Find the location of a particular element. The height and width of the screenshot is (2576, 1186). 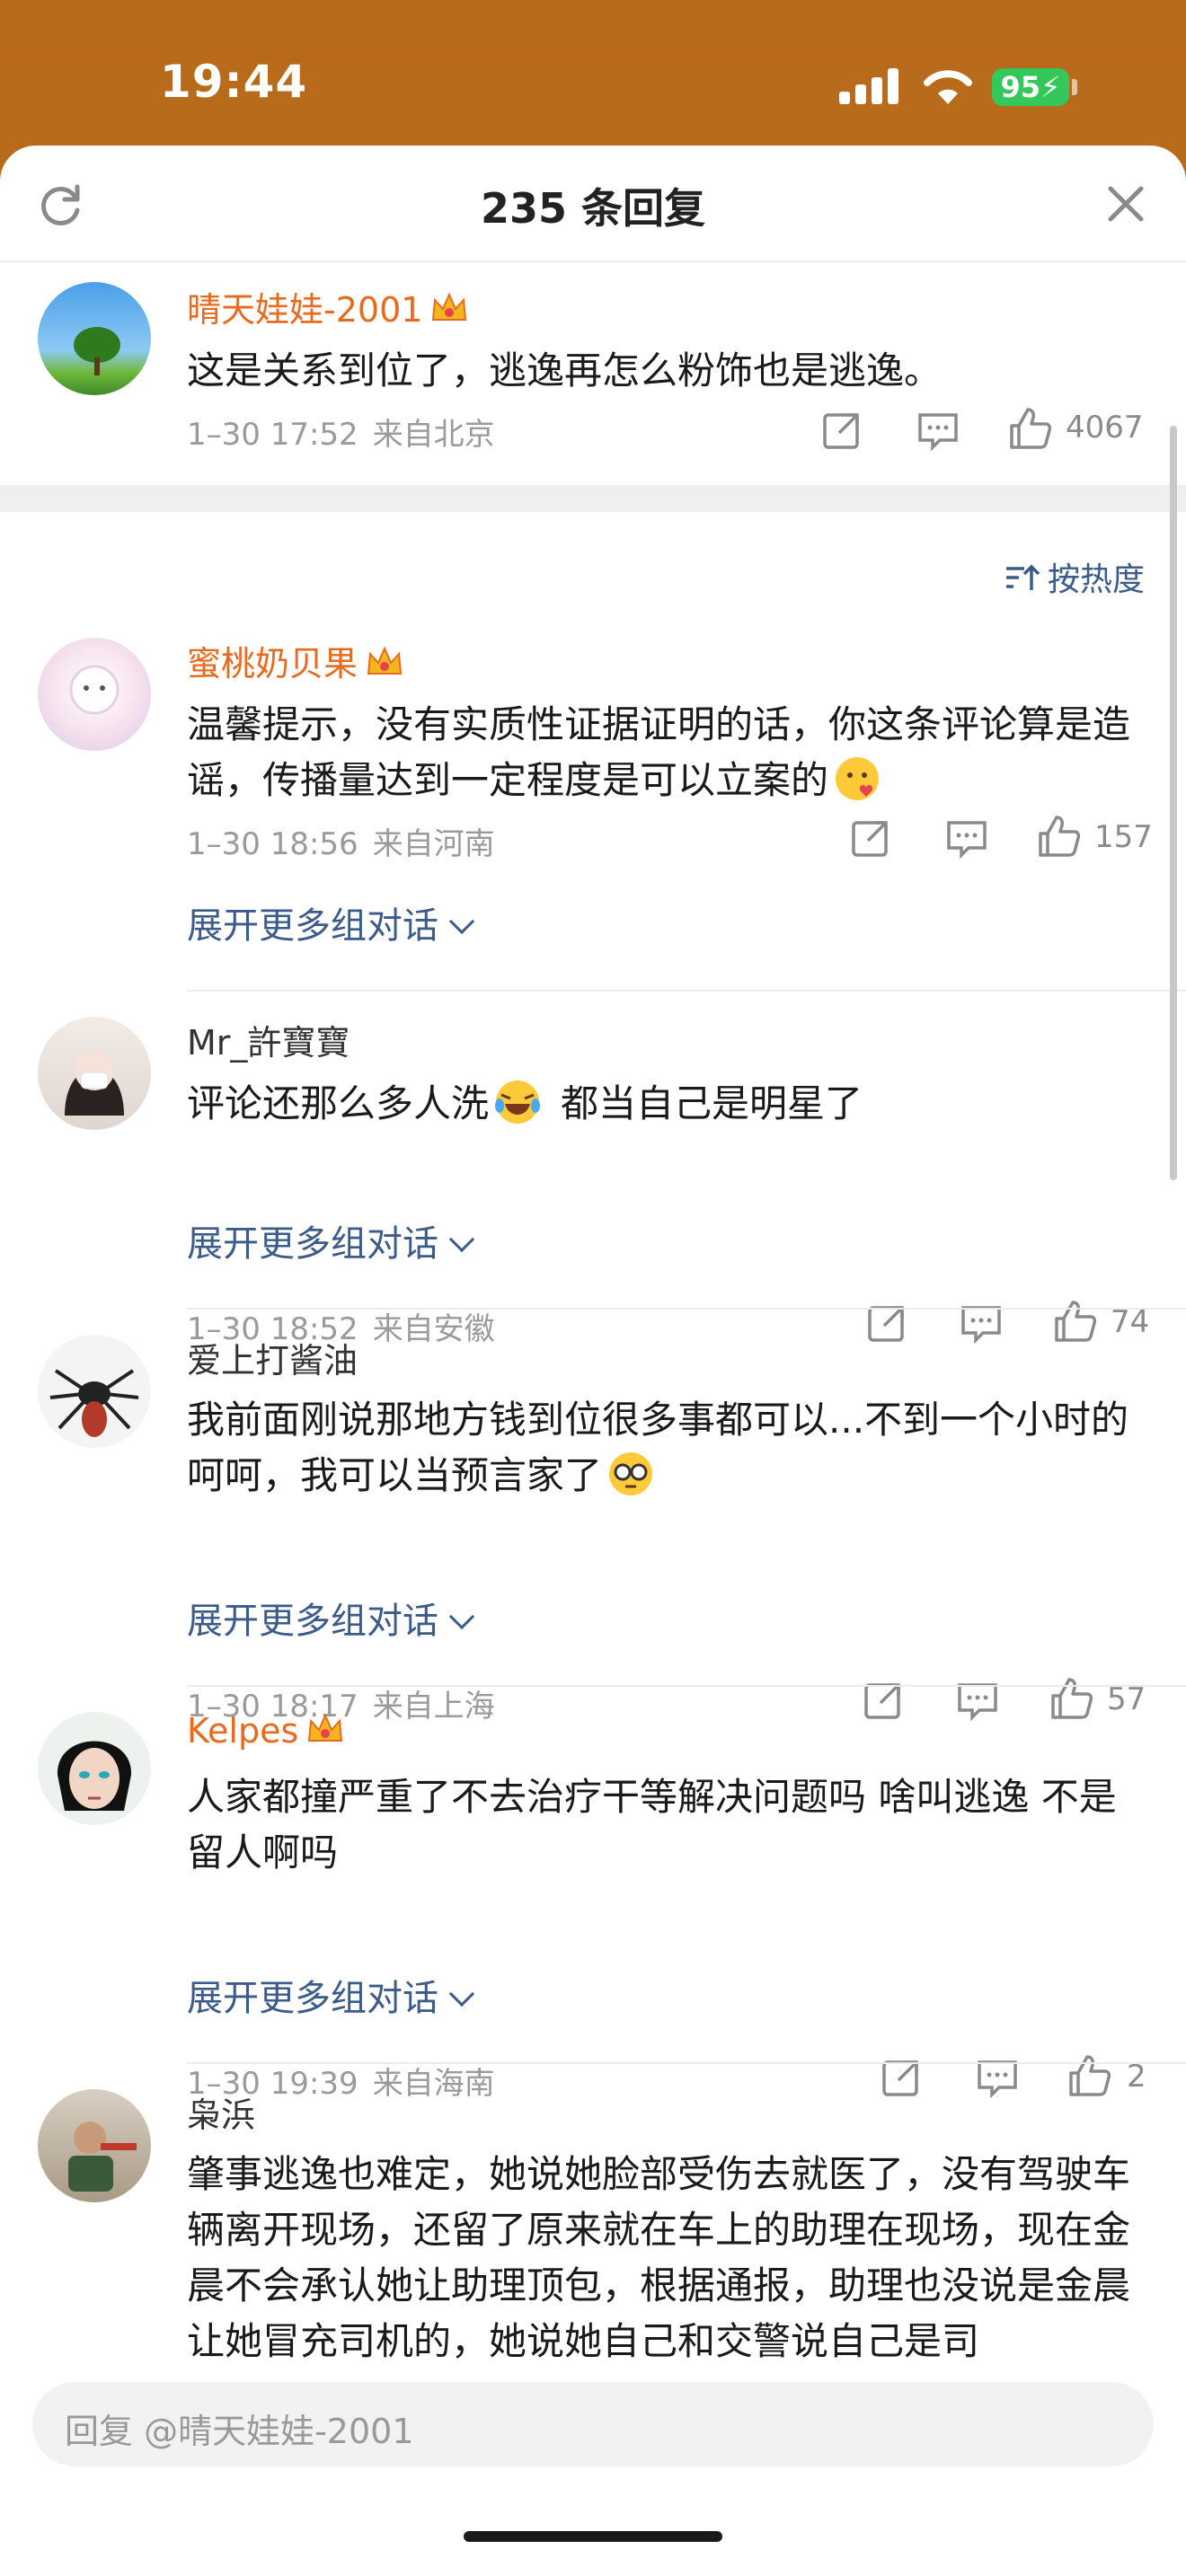

comment-location: 来自海南 is located at coordinates (433, 2084).